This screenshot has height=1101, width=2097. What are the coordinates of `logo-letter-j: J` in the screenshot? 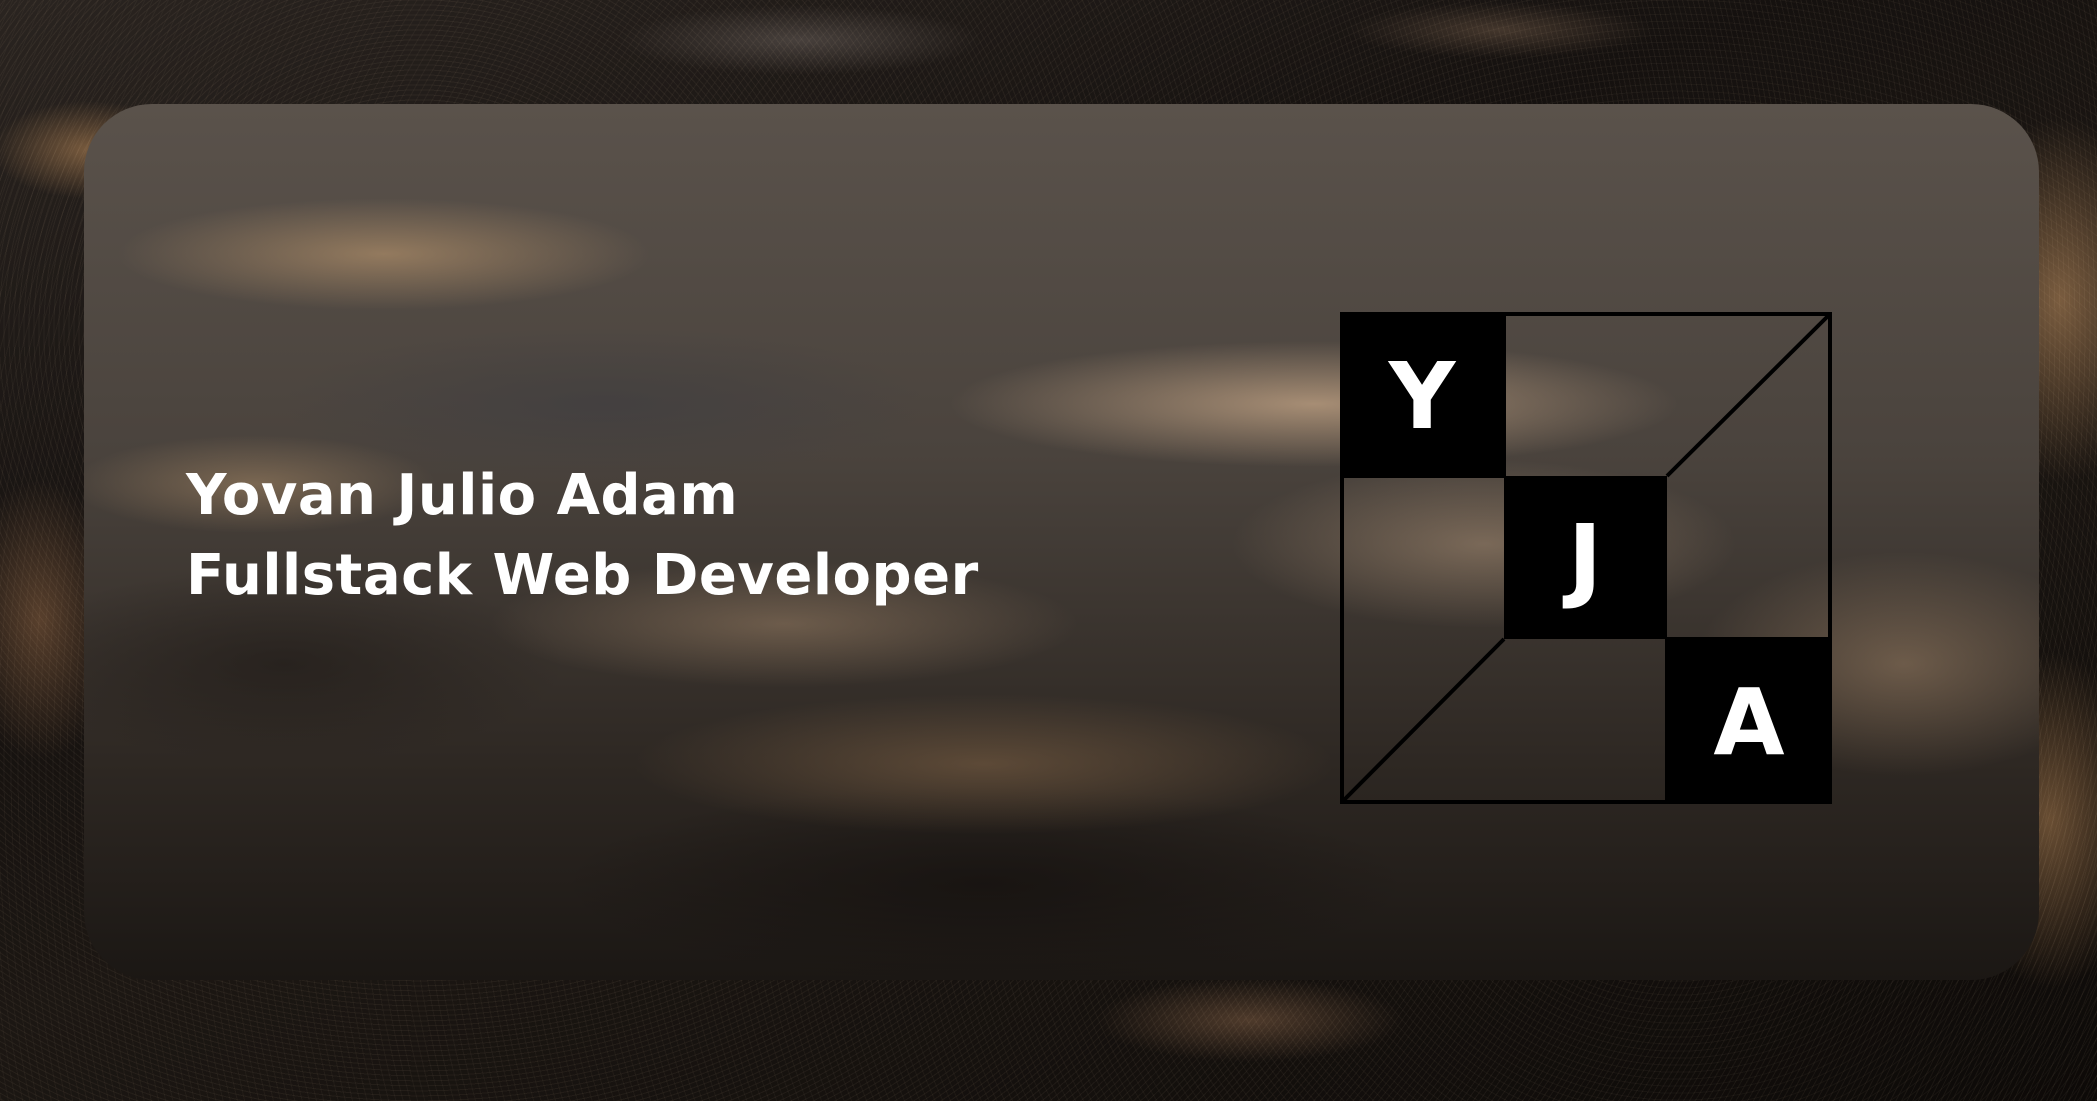 It's located at (1582, 558).